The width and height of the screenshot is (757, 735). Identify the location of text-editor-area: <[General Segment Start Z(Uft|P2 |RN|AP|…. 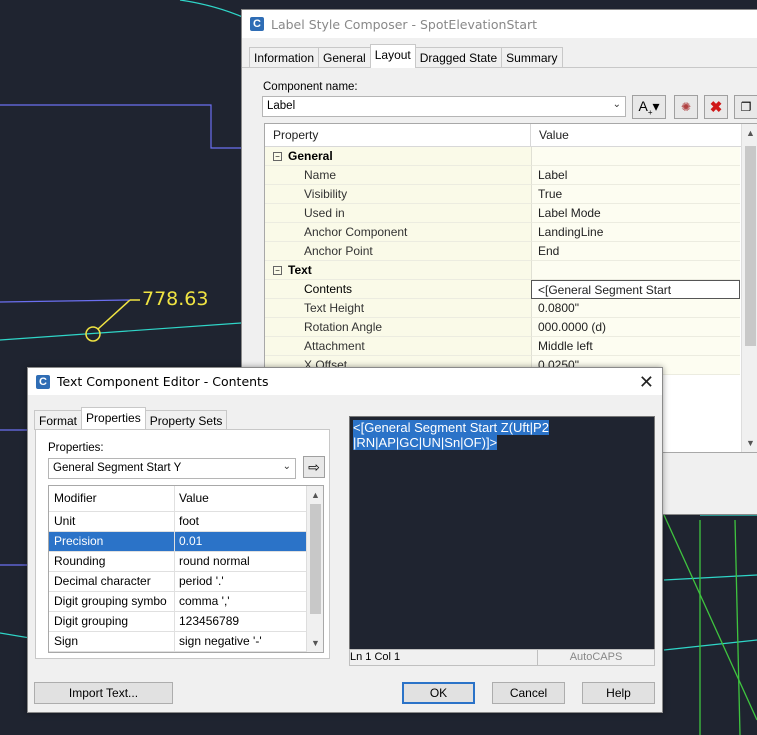
(502, 539).